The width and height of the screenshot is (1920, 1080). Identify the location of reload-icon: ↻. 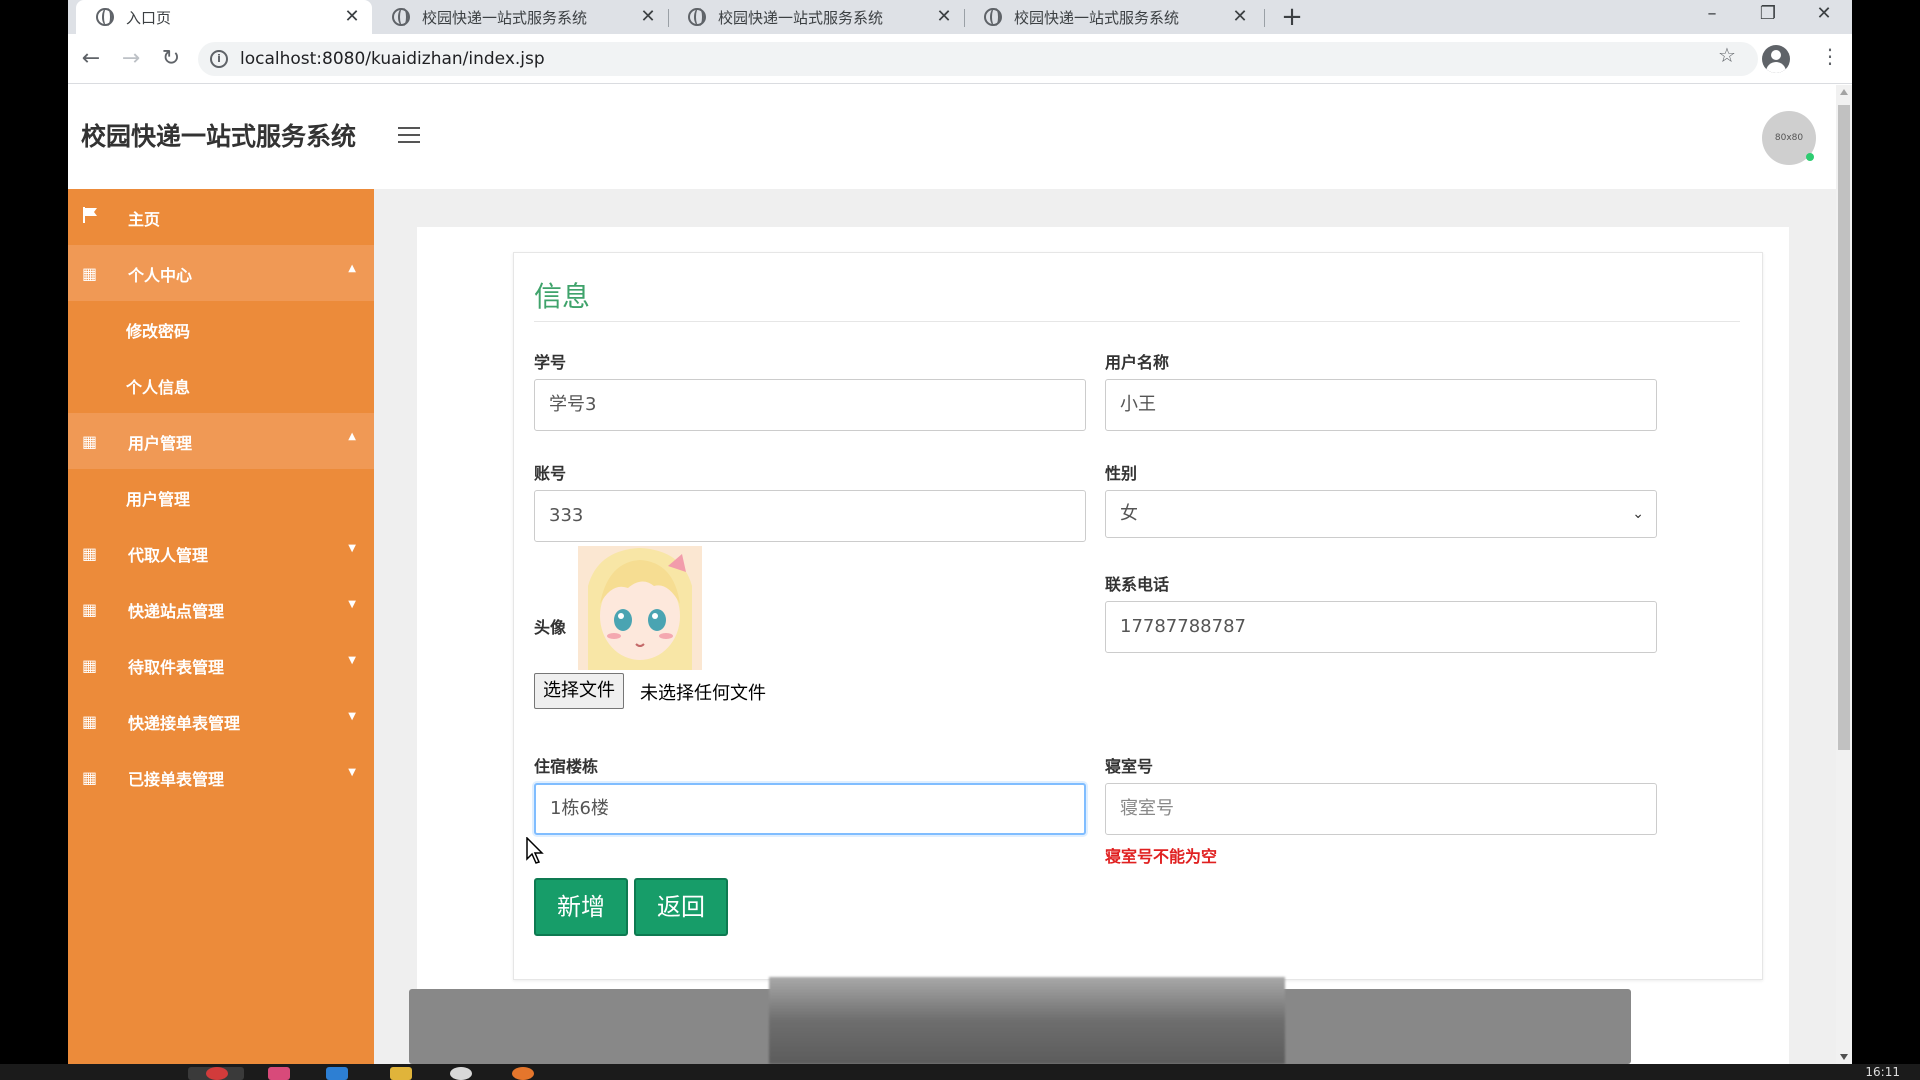
(171, 59).